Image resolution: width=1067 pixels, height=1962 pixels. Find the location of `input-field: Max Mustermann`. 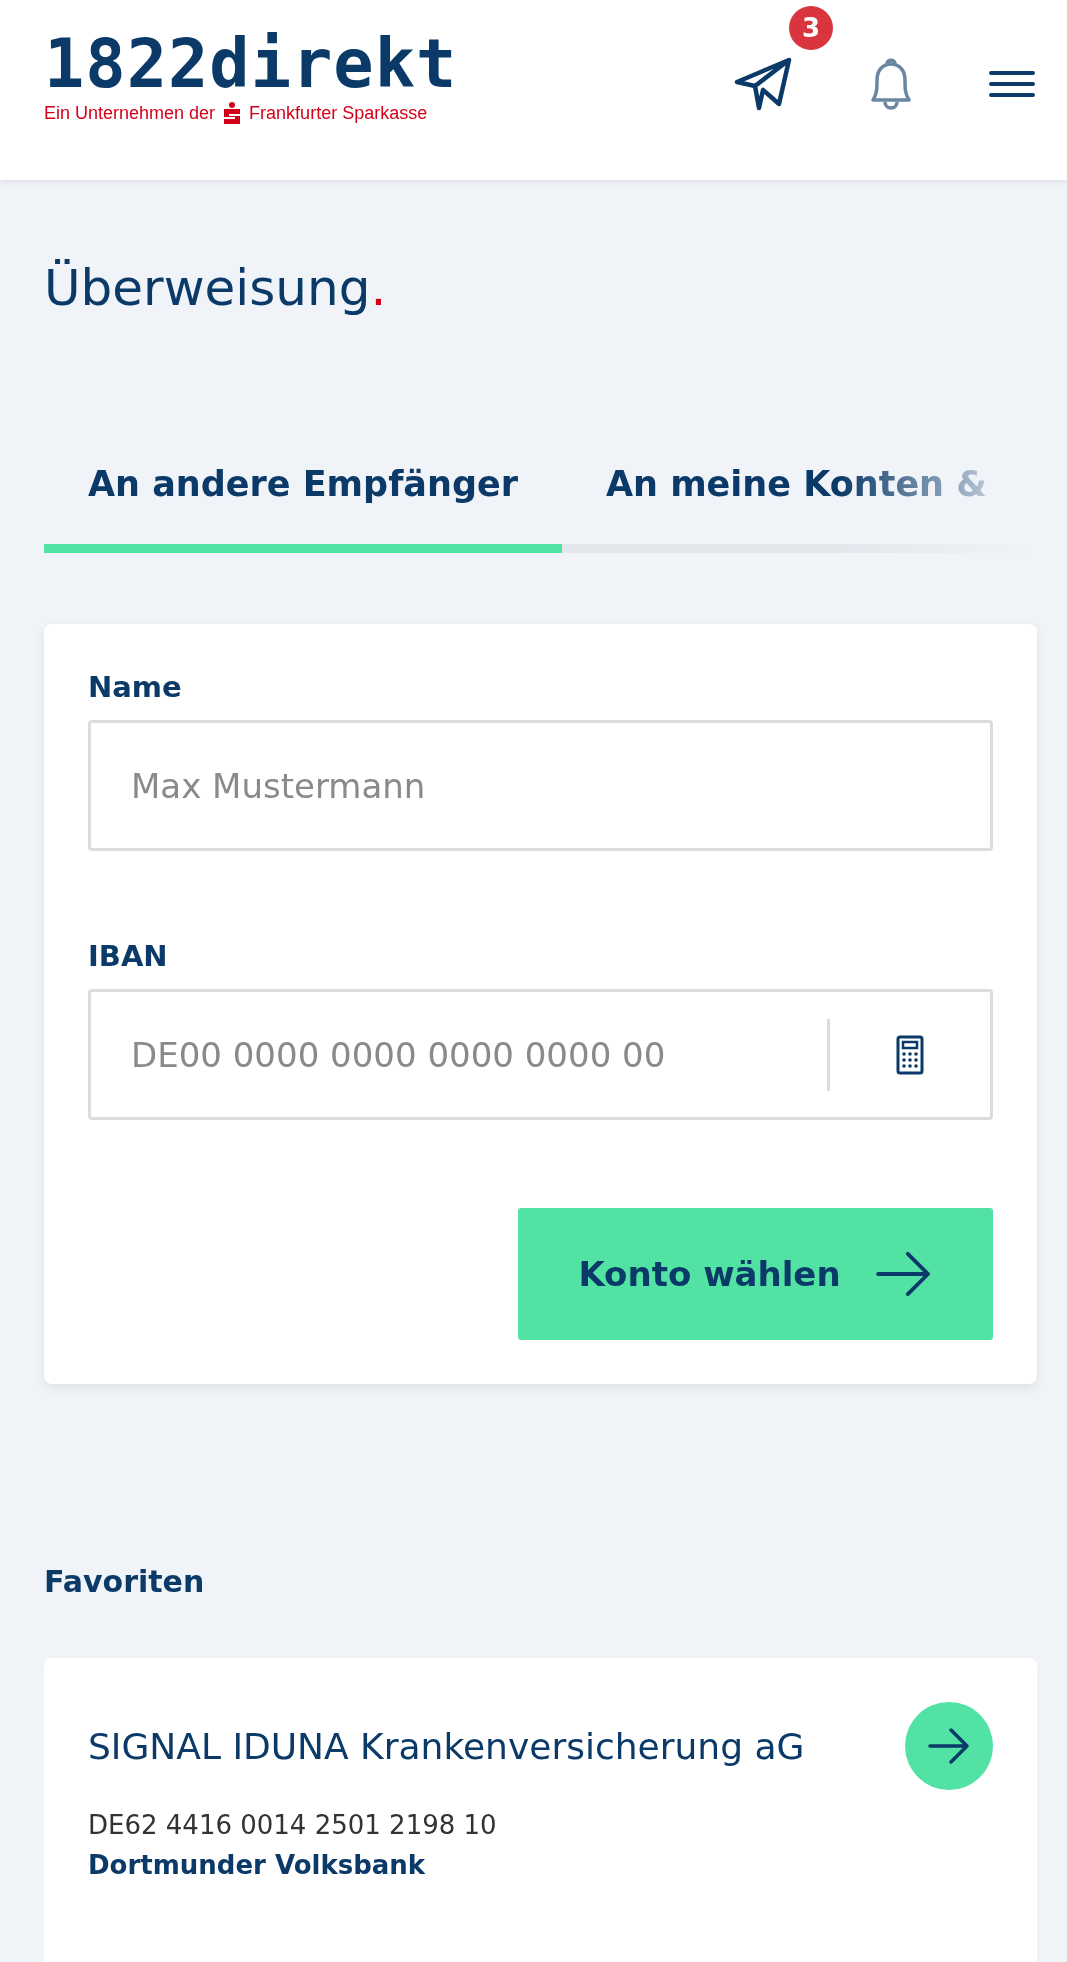

input-field: Max Mustermann is located at coordinates (540, 785).